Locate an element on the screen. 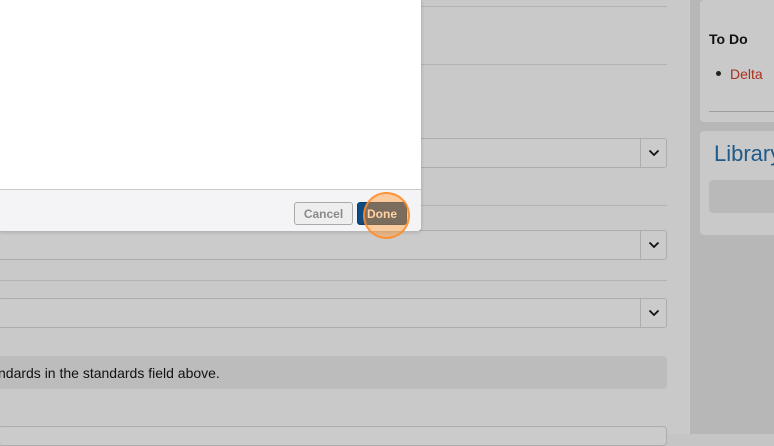 The image size is (774, 446). library-heading: Library is located at coordinates (744, 153).